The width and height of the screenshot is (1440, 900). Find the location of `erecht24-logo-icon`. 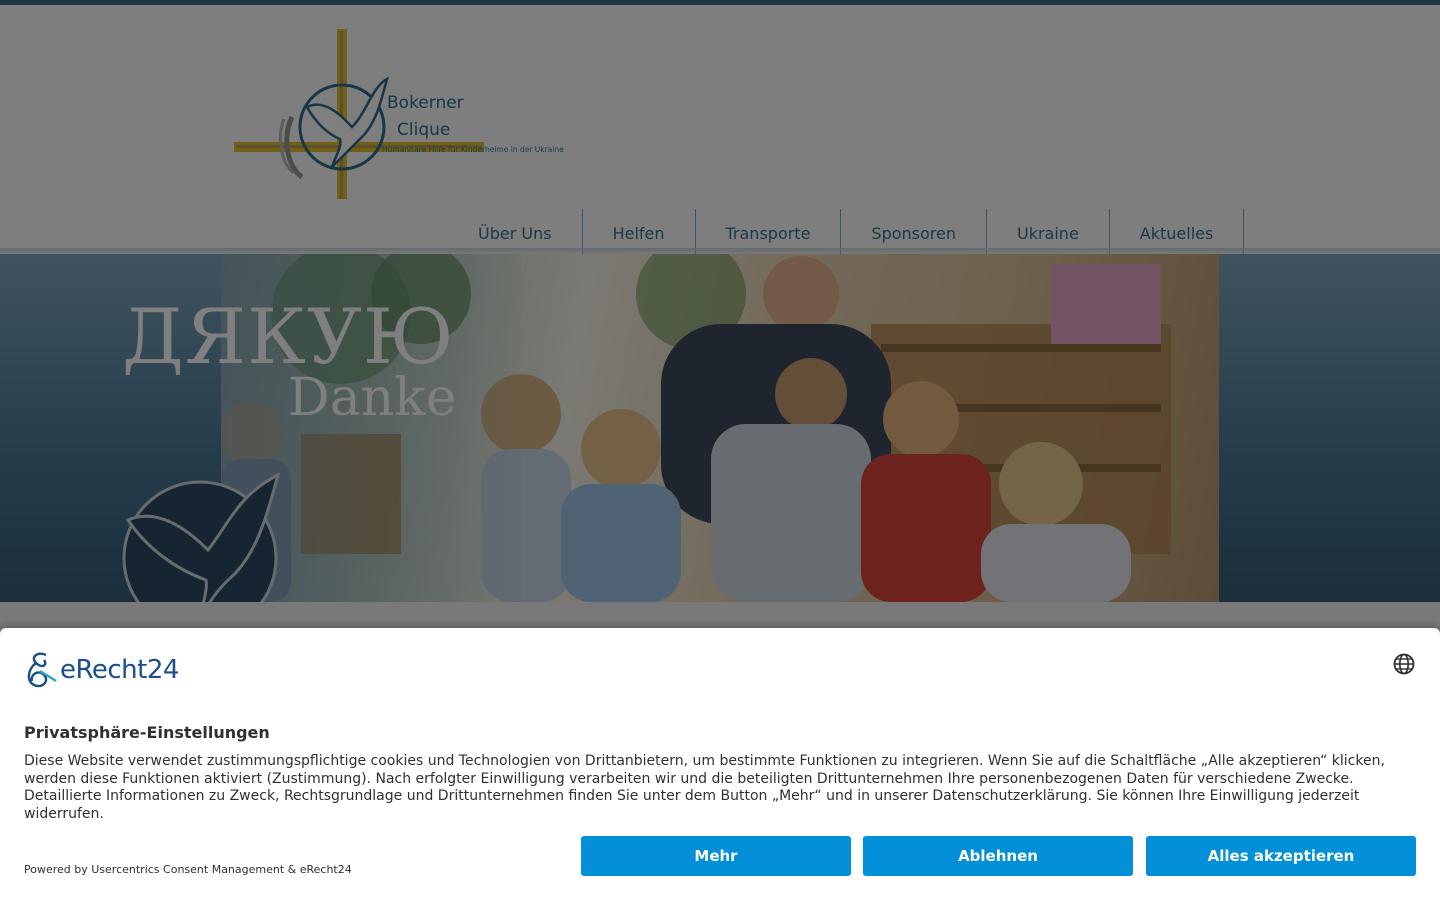

erecht24-logo-icon is located at coordinates (42, 670).